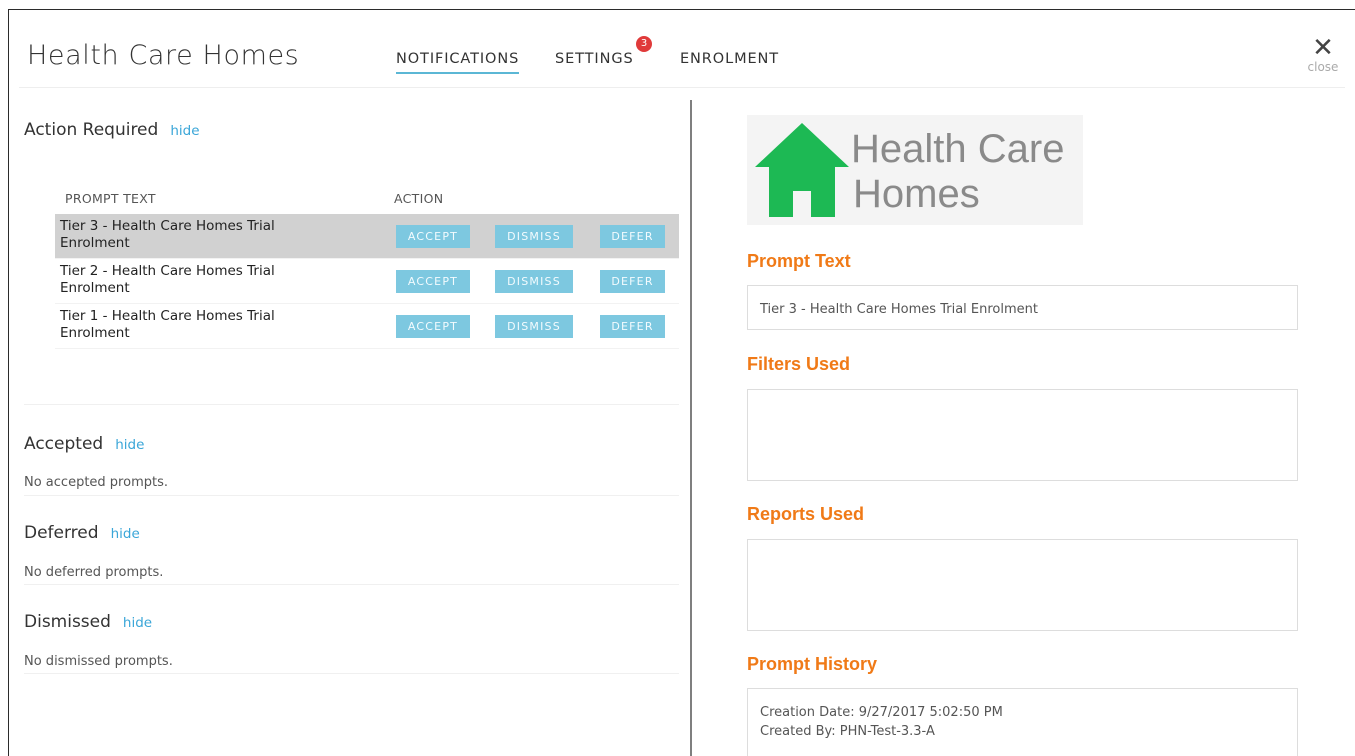 The height and width of the screenshot is (756, 1355). What do you see at coordinates (61, 533) in the screenshot?
I see `deferred-title: Deferred` at bounding box center [61, 533].